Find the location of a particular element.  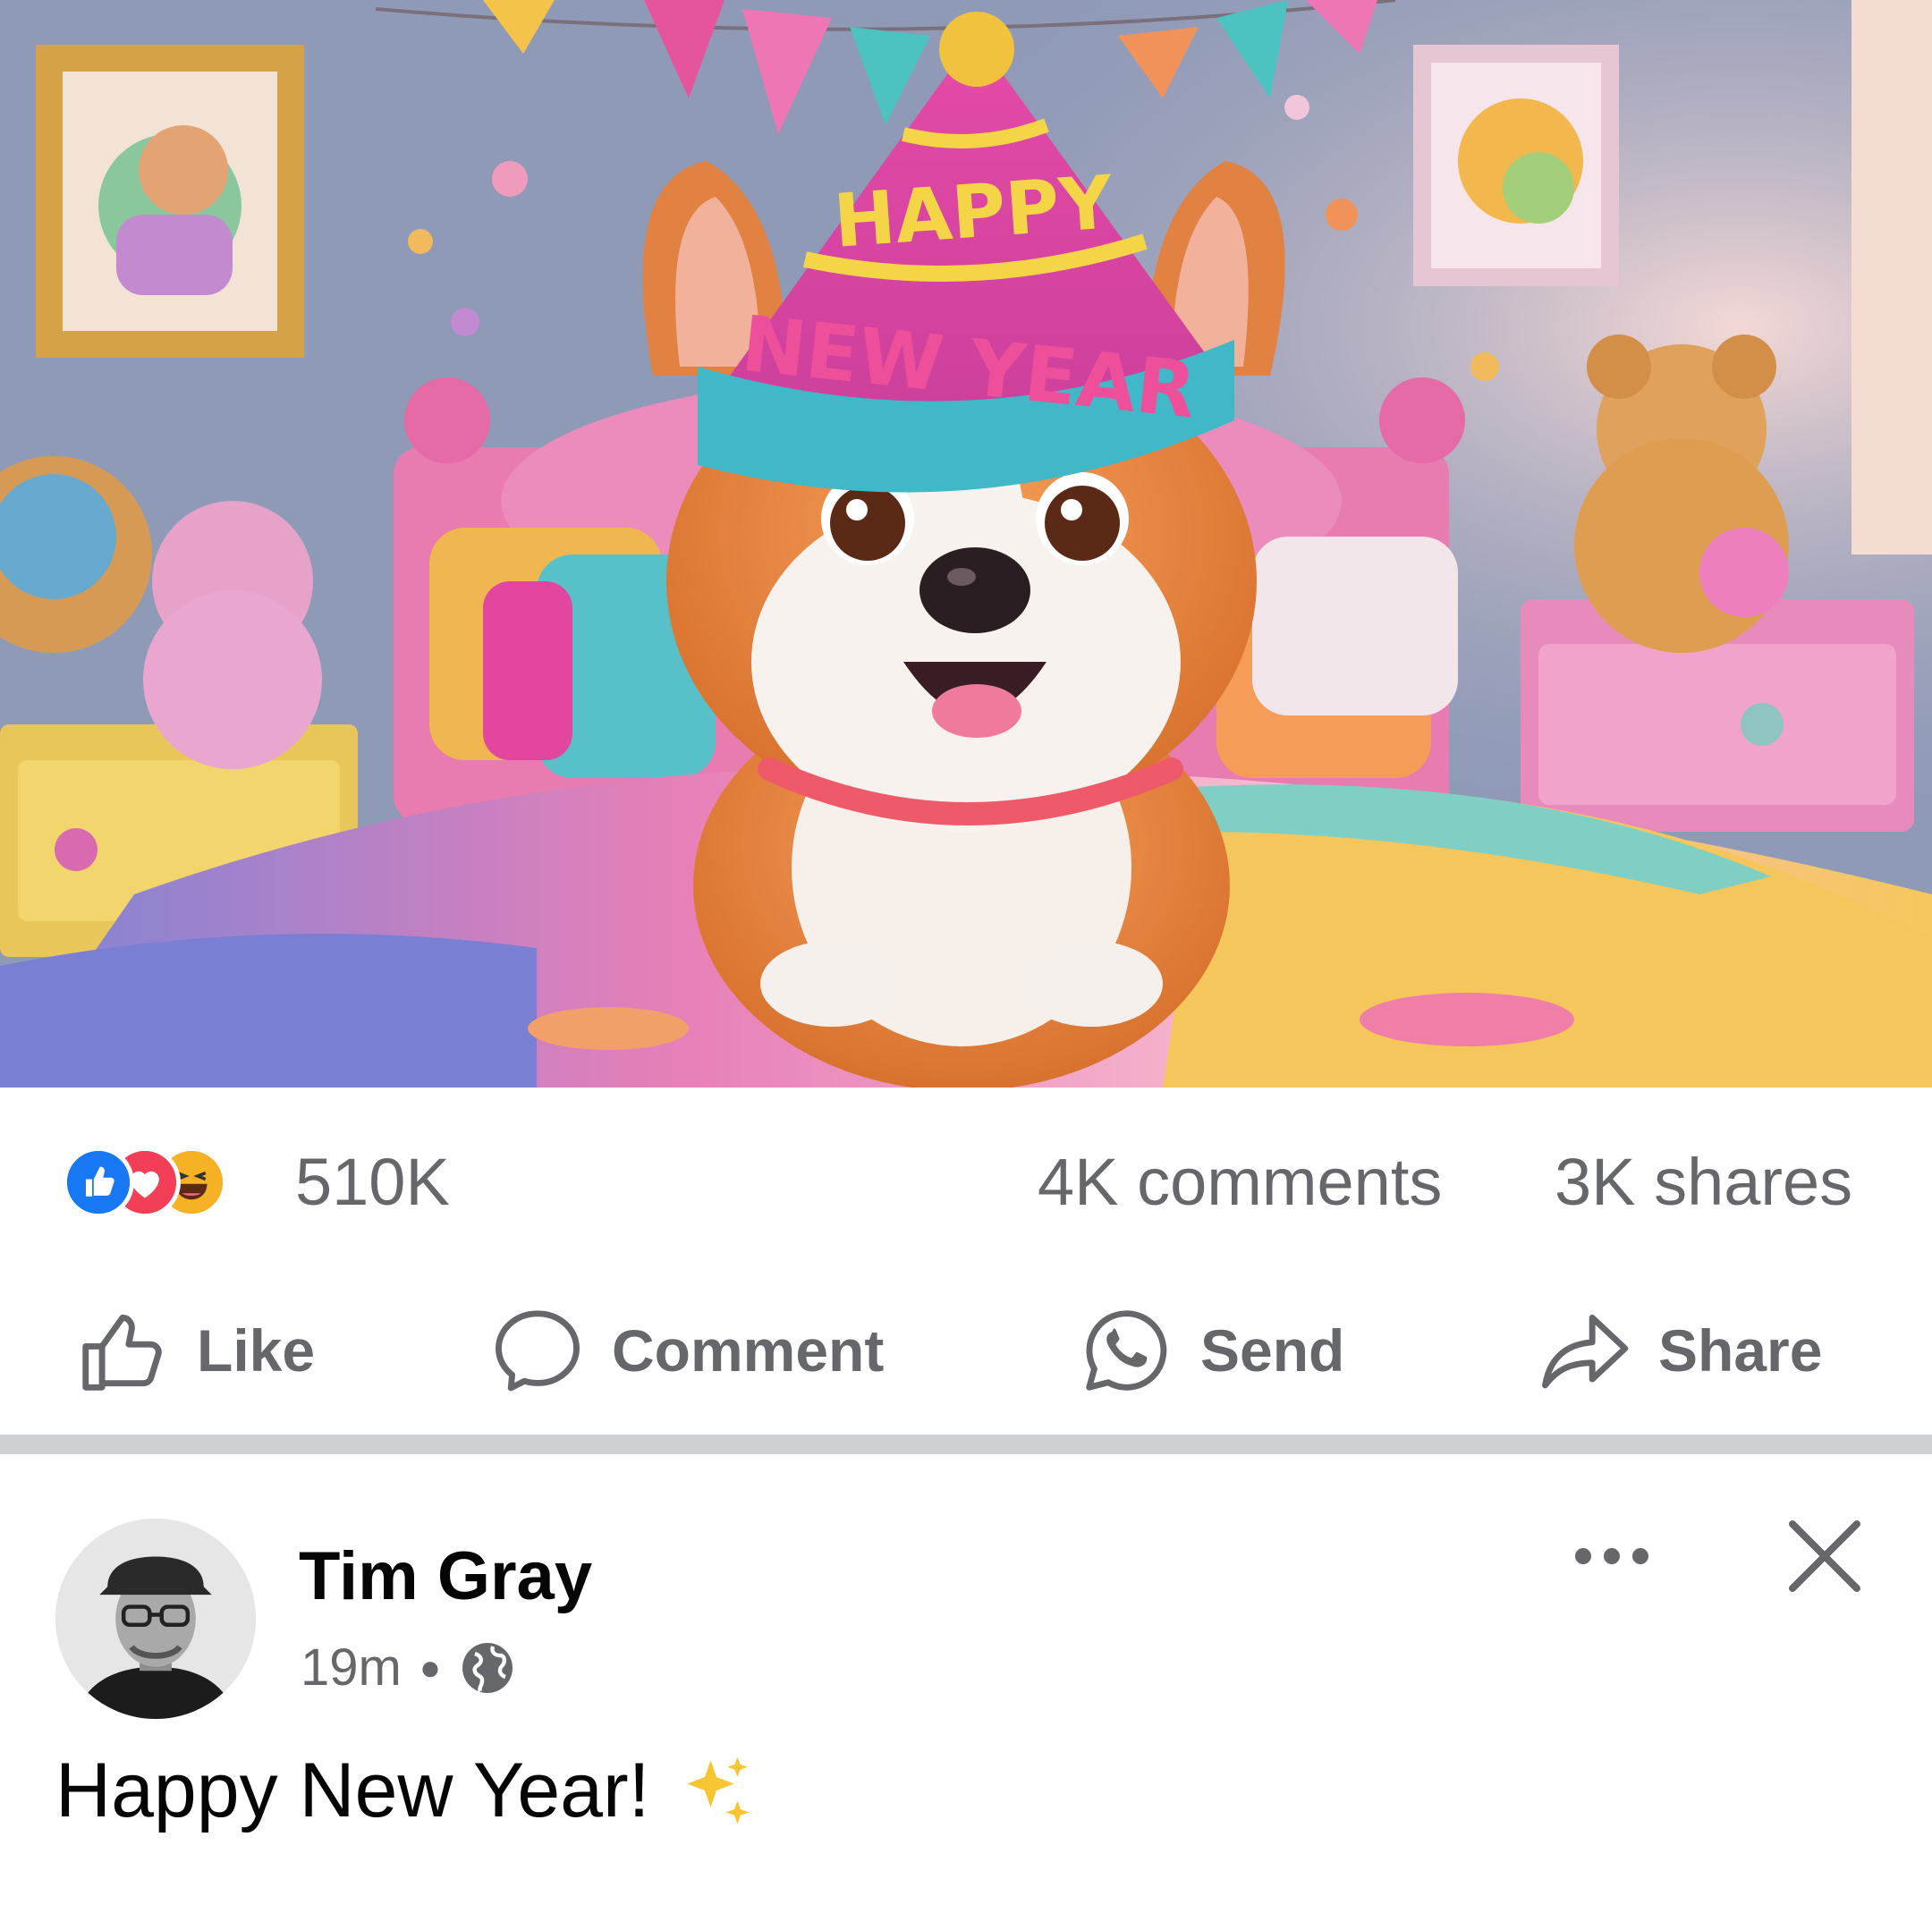

post-body: Happy New Year! is located at coordinates (406, 1790).